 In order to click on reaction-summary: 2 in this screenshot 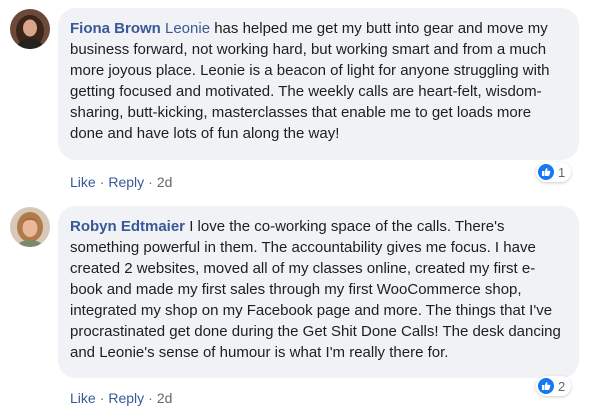, I will do `click(554, 386)`.